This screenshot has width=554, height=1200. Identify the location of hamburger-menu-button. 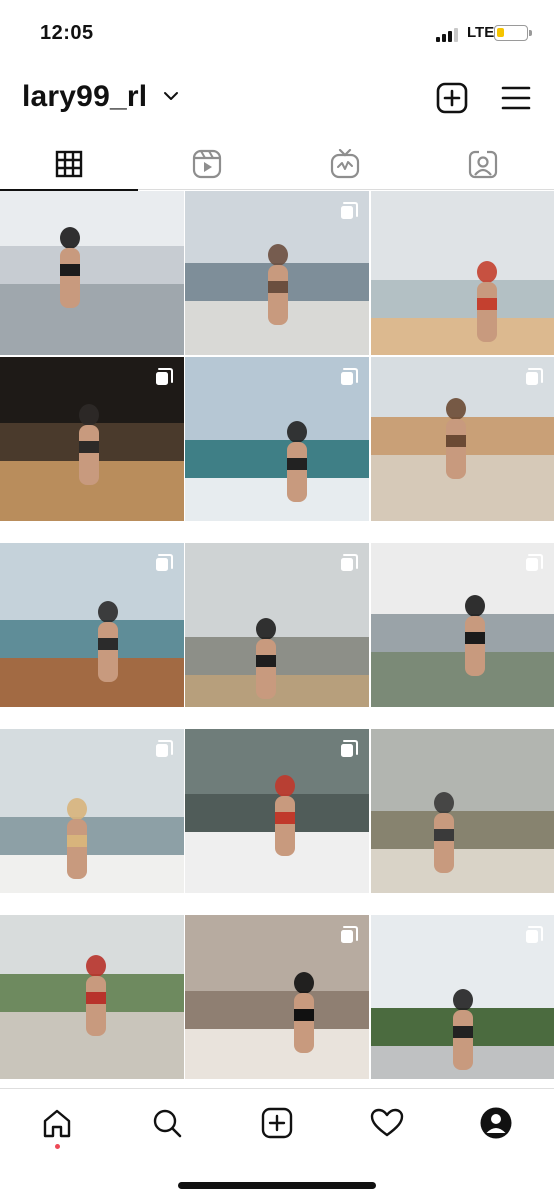
(516, 98).